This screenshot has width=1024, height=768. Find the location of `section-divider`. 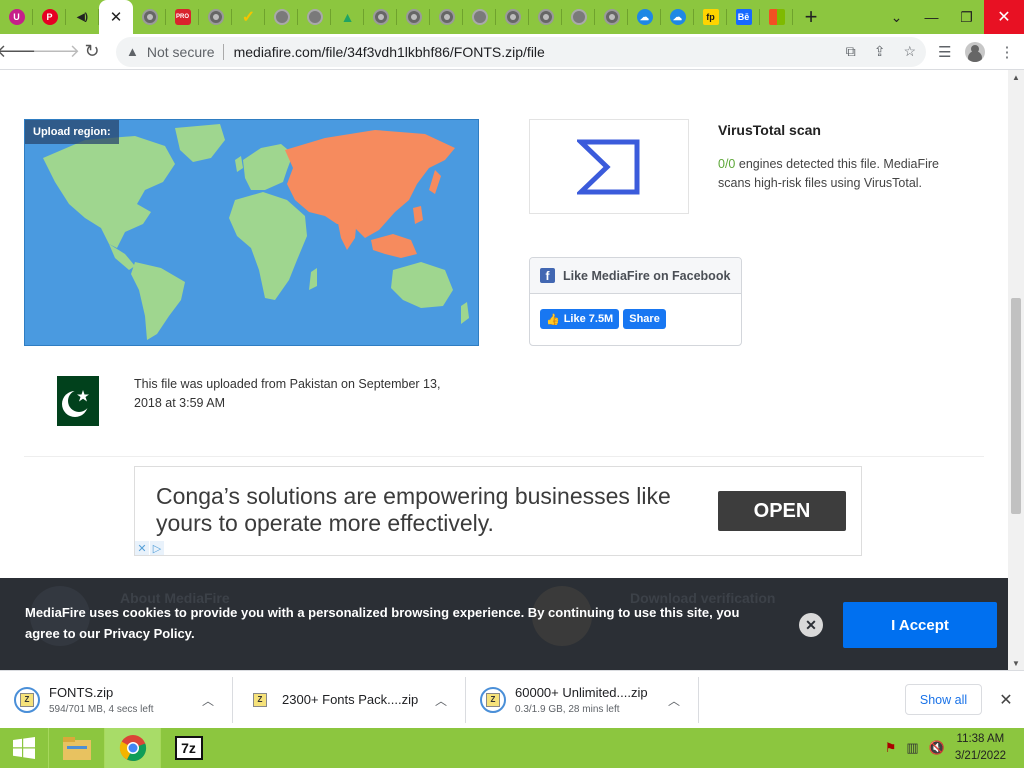

section-divider is located at coordinates (504, 456).